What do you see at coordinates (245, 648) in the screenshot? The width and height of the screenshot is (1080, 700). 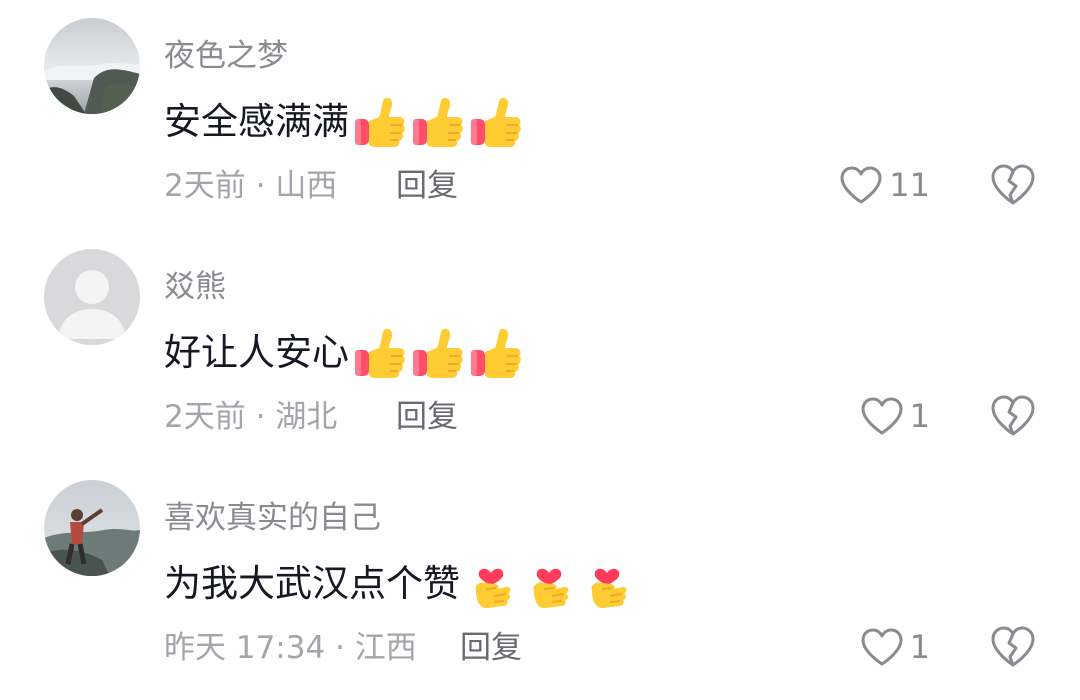 I see `comment-time: 昨天 17:34` at bounding box center [245, 648].